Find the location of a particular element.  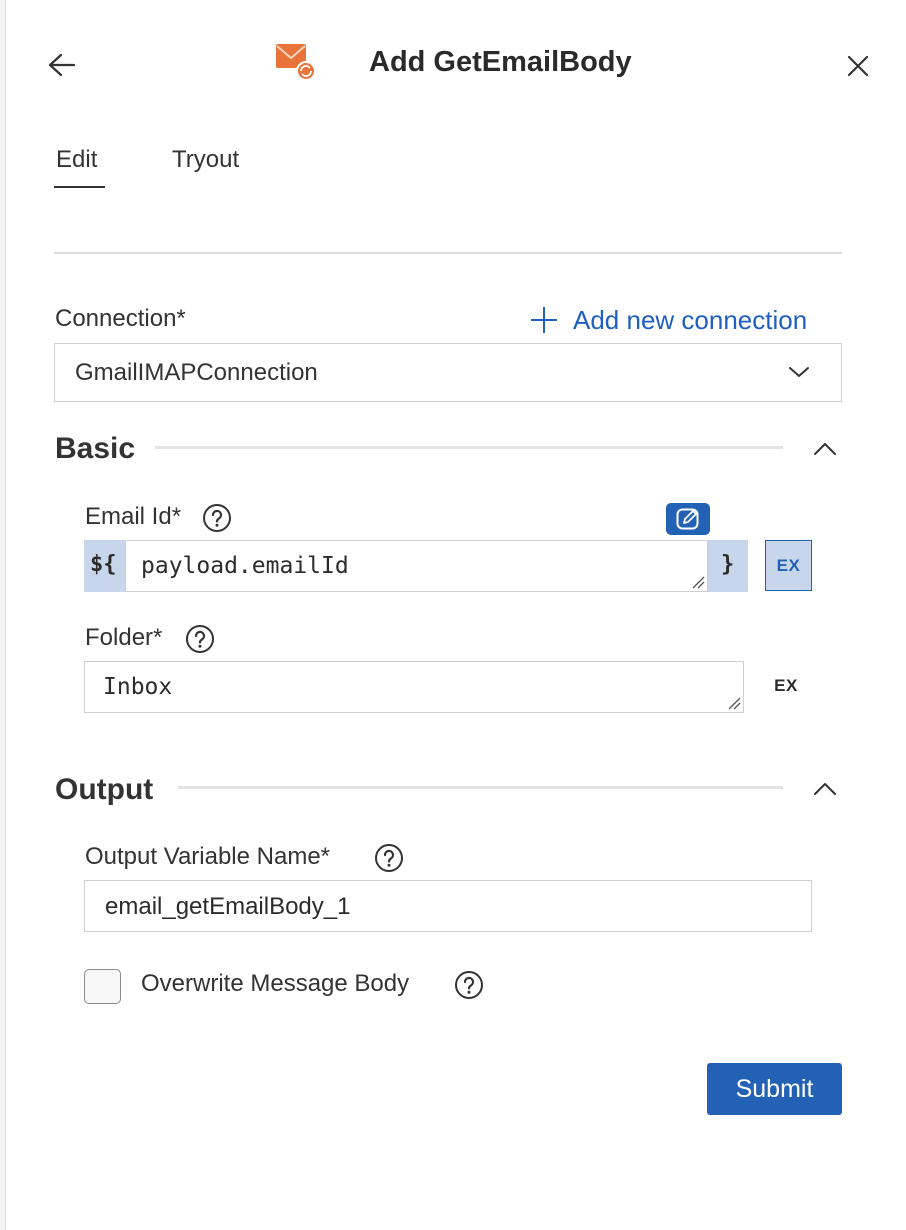

folder-input: Inbox is located at coordinates (414, 687).